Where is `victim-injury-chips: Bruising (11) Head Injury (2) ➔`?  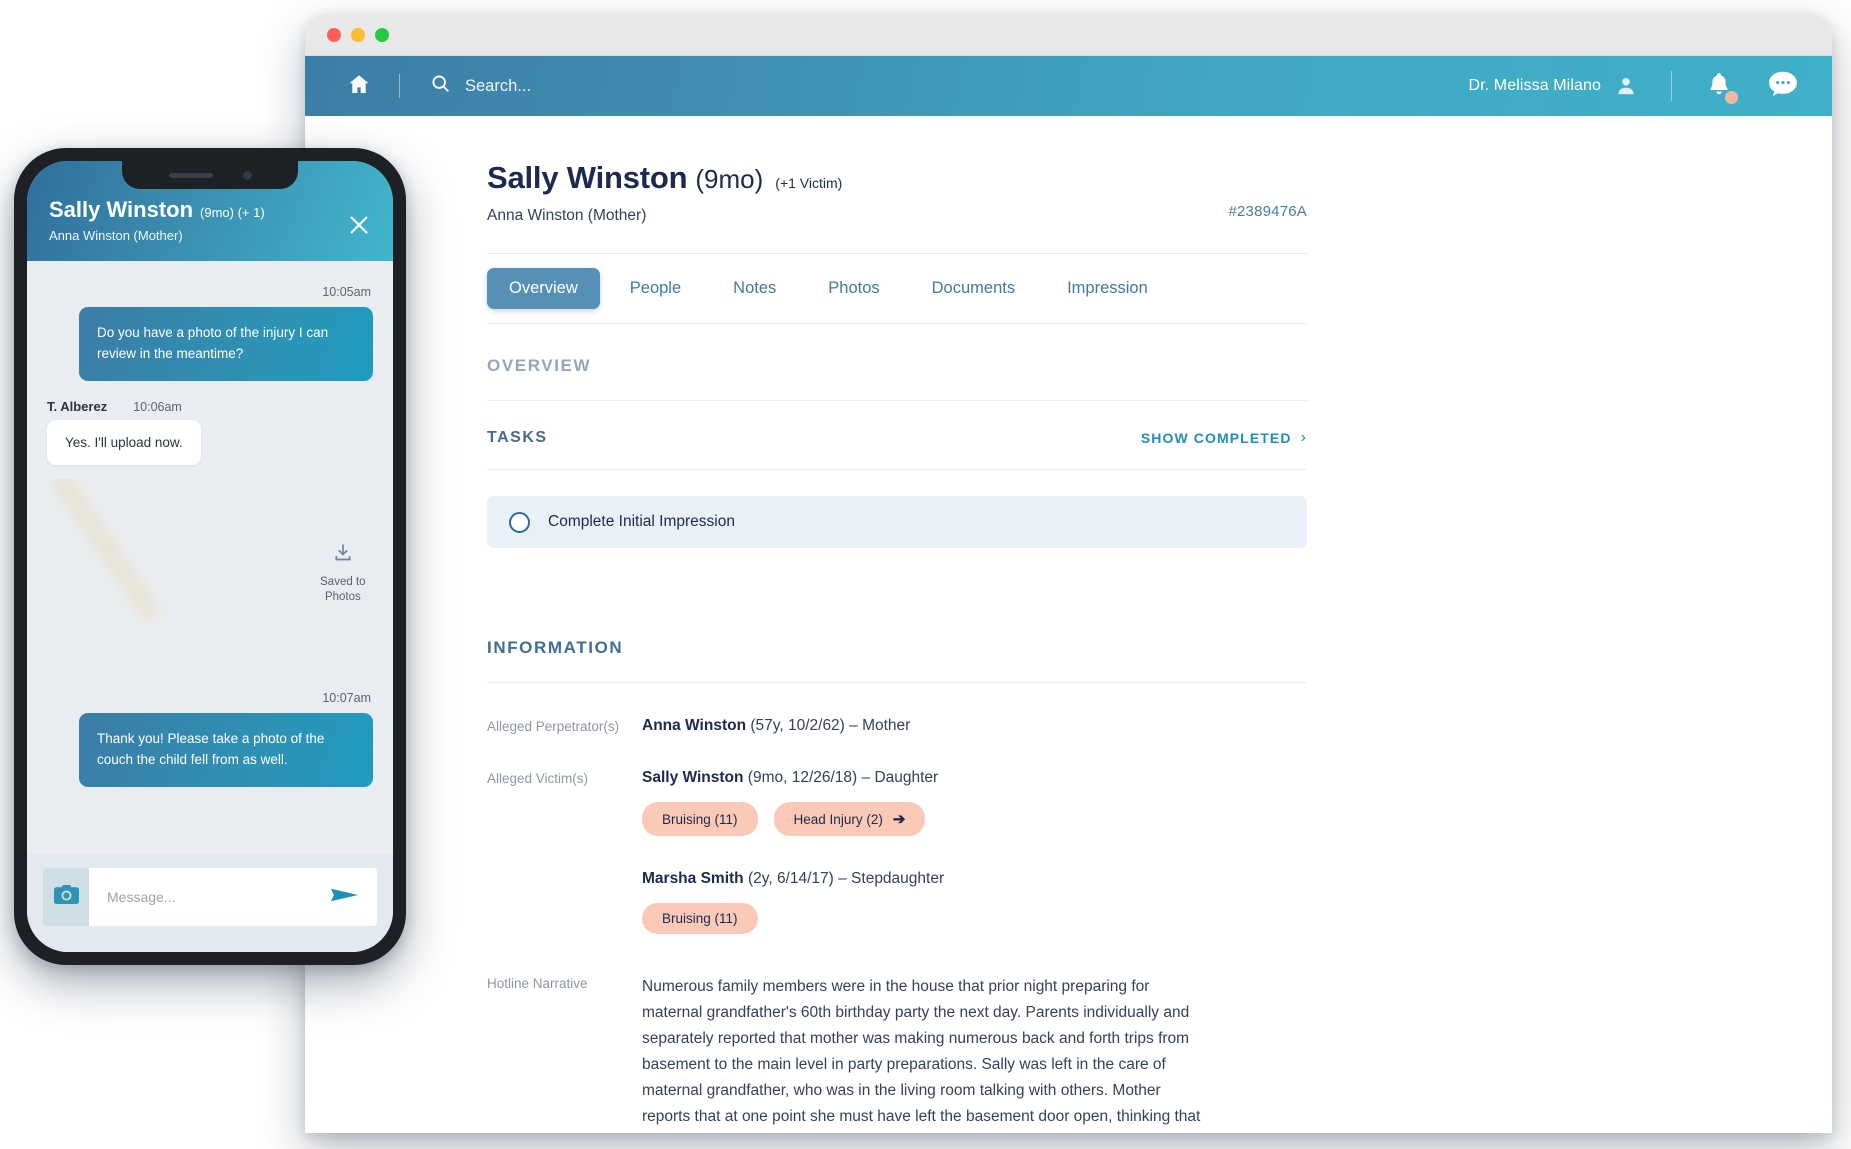 victim-injury-chips: Bruising (11) Head Injury (2) ➔ is located at coordinates (793, 819).